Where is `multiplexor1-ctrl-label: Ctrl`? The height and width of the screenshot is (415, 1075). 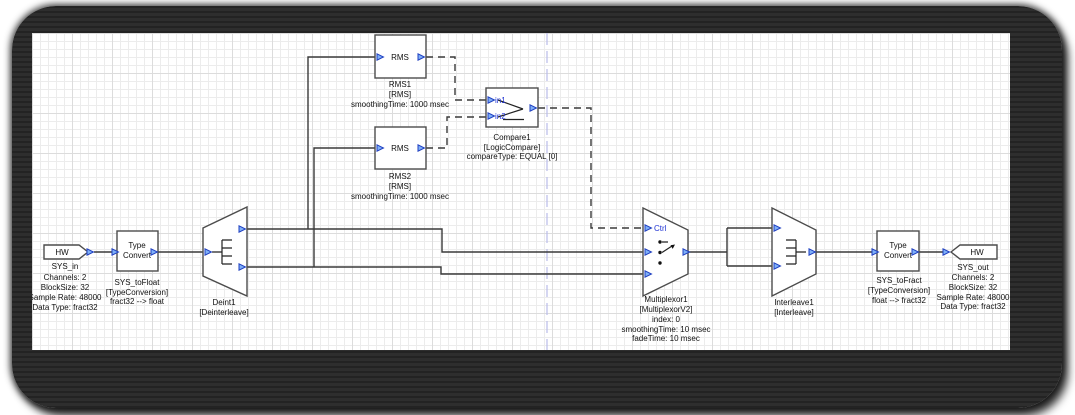 multiplexor1-ctrl-label: Ctrl is located at coordinates (660, 228).